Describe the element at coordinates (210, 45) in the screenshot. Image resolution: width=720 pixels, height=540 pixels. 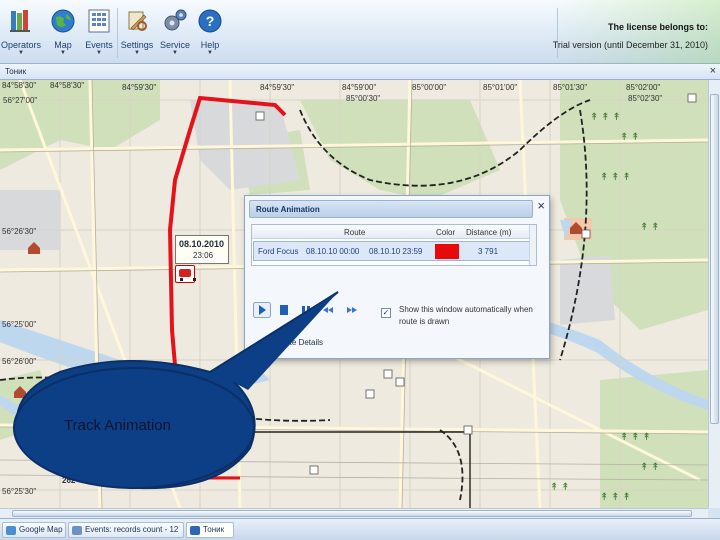
I see `help-label: Help` at that location.